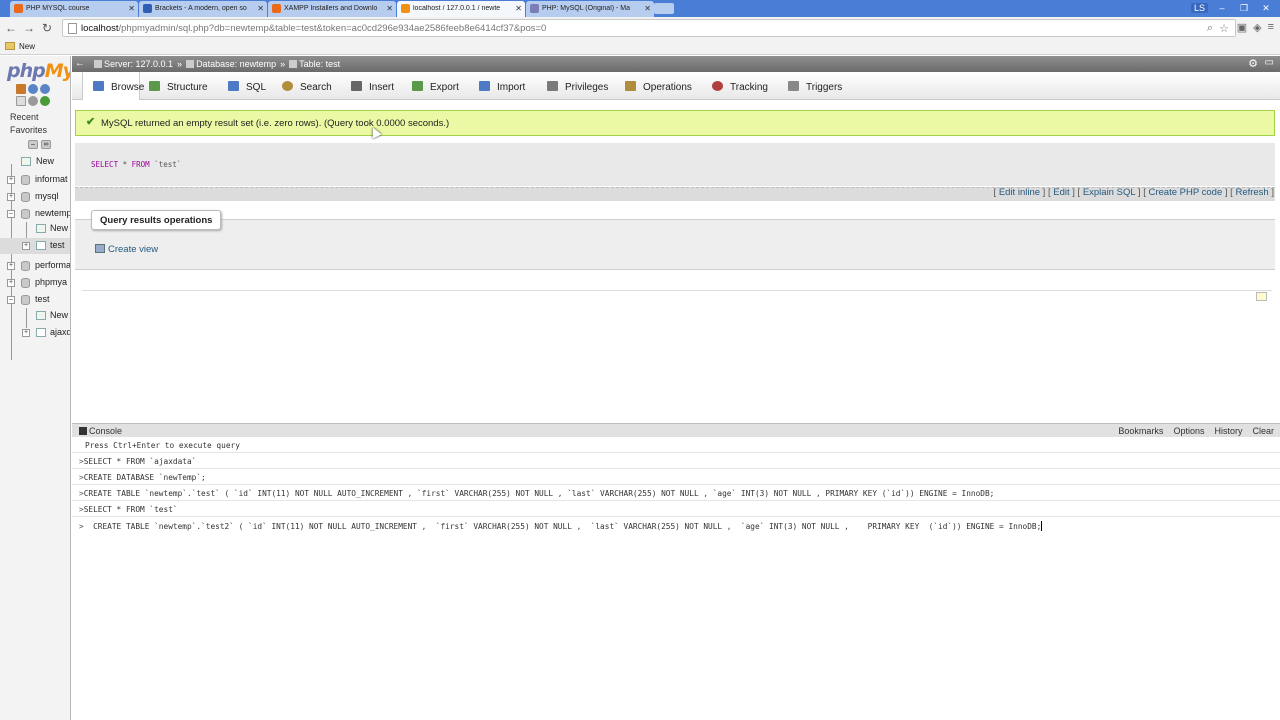  Describe the element at coordinates (1261, 296) in the screenshot. I see `notepad-icon` at that location.